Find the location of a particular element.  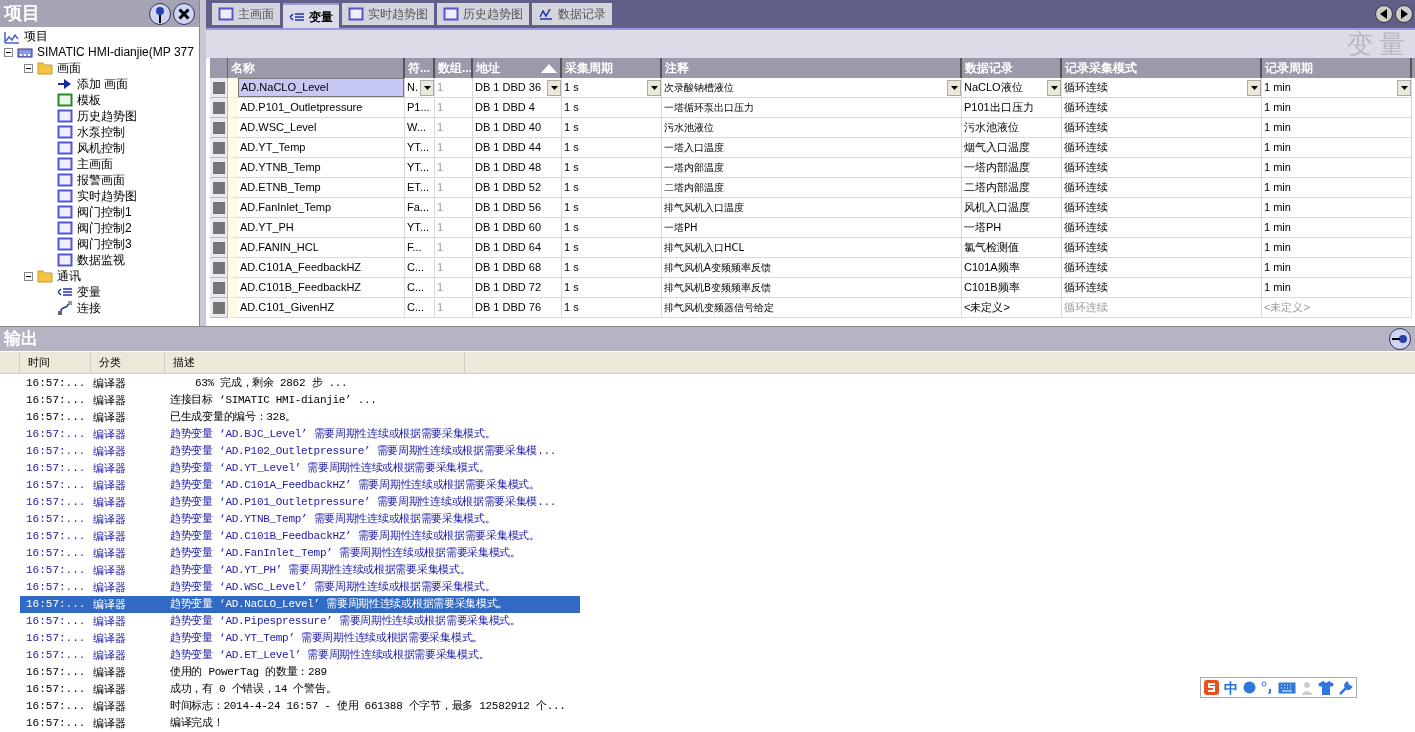

dot-icon is located at coordinates (1249, 687).